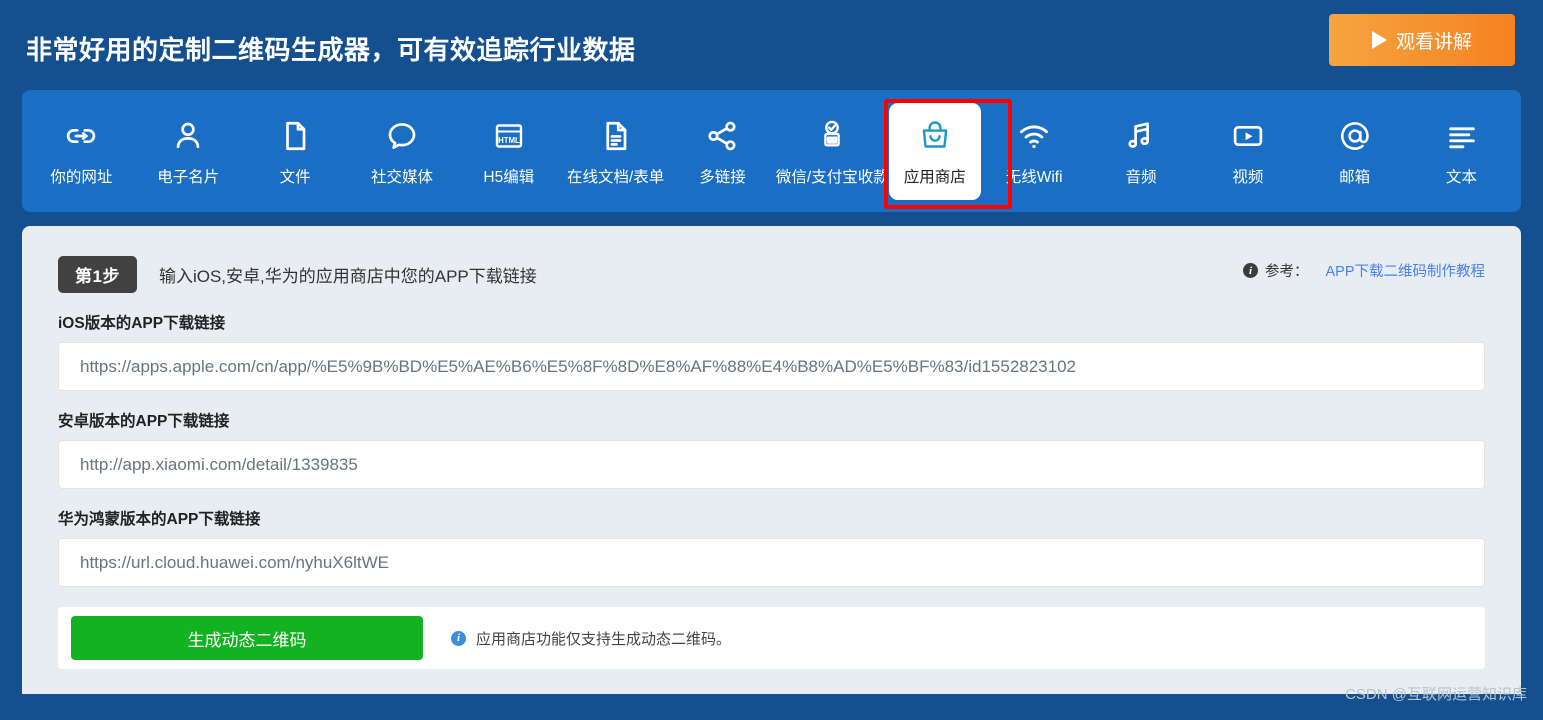  What do you see at coordinates (615, 177) in the screenshot?
I see `nav-label: 在线文档/表单` at bounding box center [615, 177].